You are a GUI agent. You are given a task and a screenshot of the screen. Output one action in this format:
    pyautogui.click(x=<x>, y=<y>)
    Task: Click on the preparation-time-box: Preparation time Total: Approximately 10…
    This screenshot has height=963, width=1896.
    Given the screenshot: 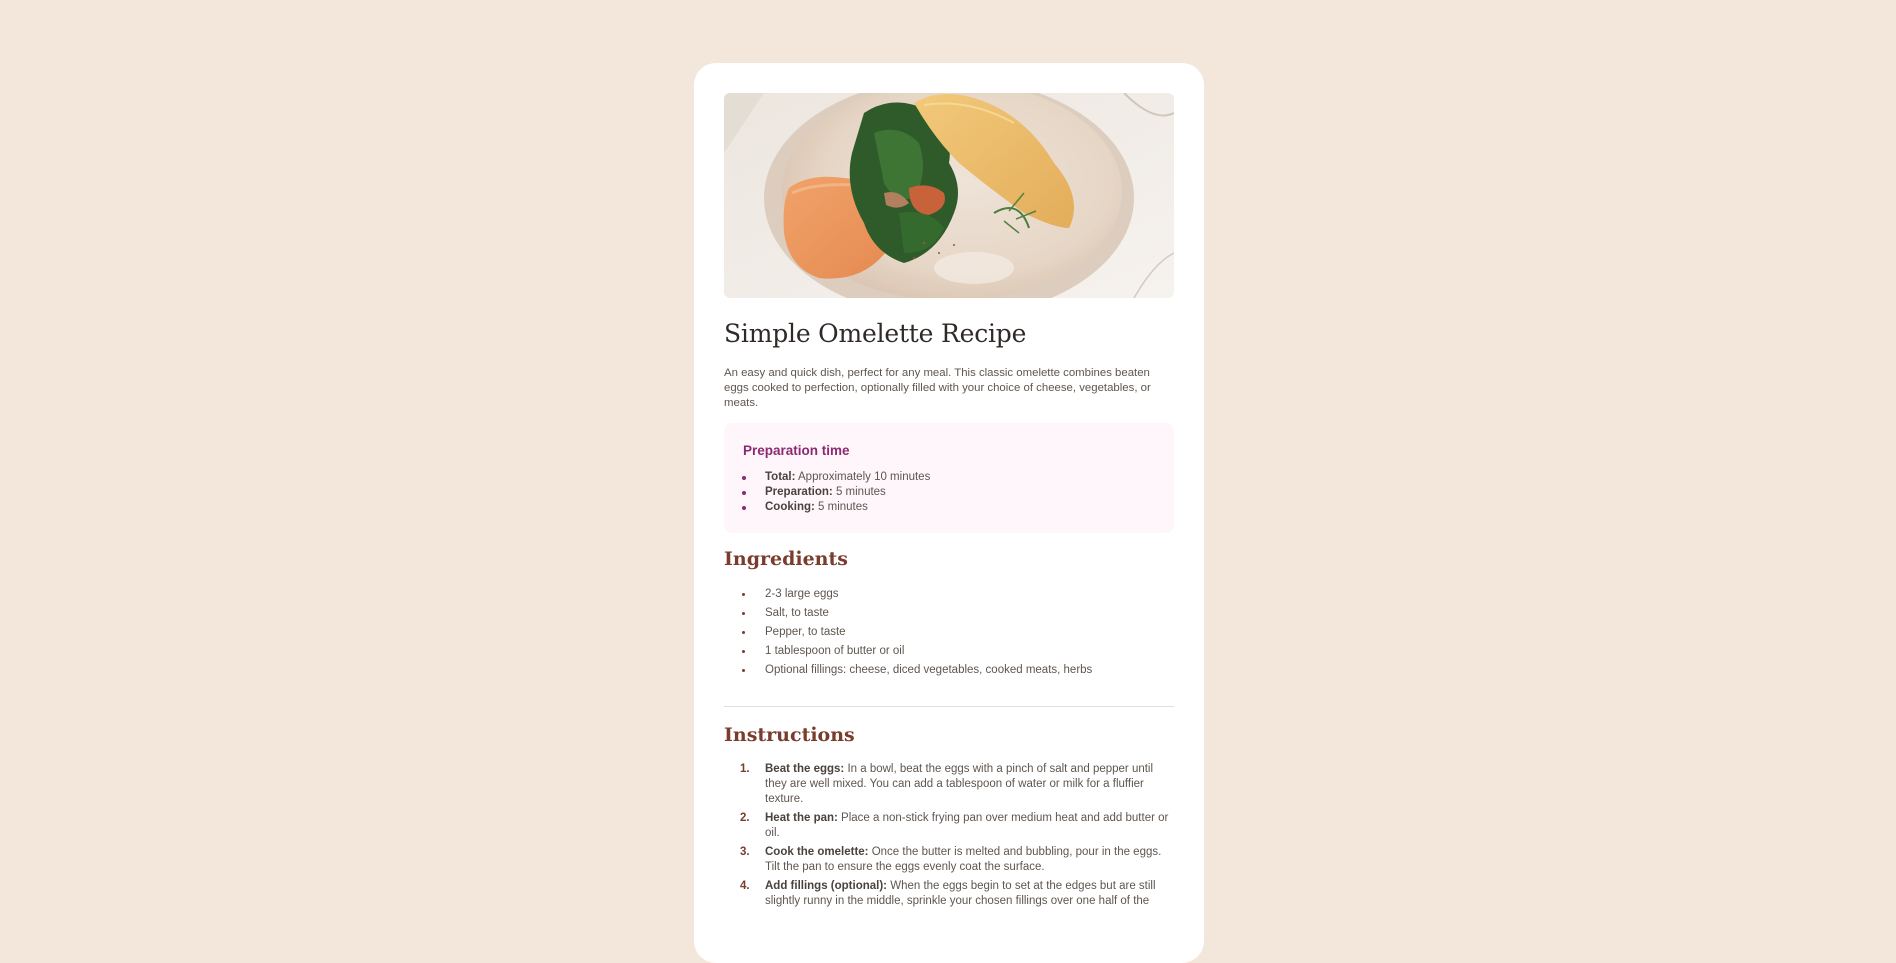 What is the action you would take?
    pyautogui.click(x=949, y=477)
    